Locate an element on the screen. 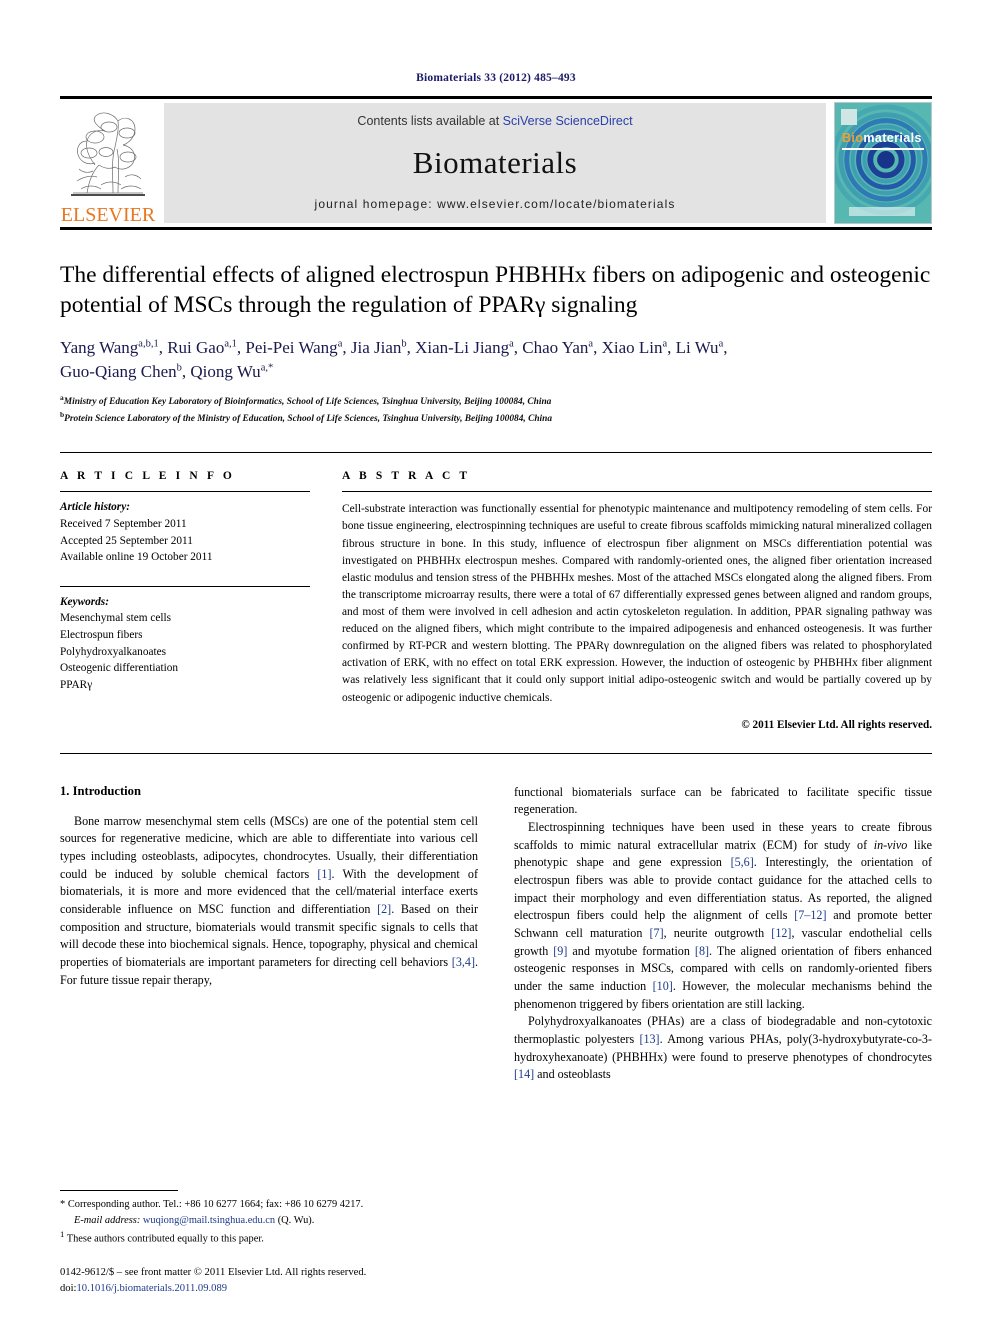 This screenshot has width=992, height=1323. article-info-heading: A R T I C L E I N F O is located at coordinates (147, 476).